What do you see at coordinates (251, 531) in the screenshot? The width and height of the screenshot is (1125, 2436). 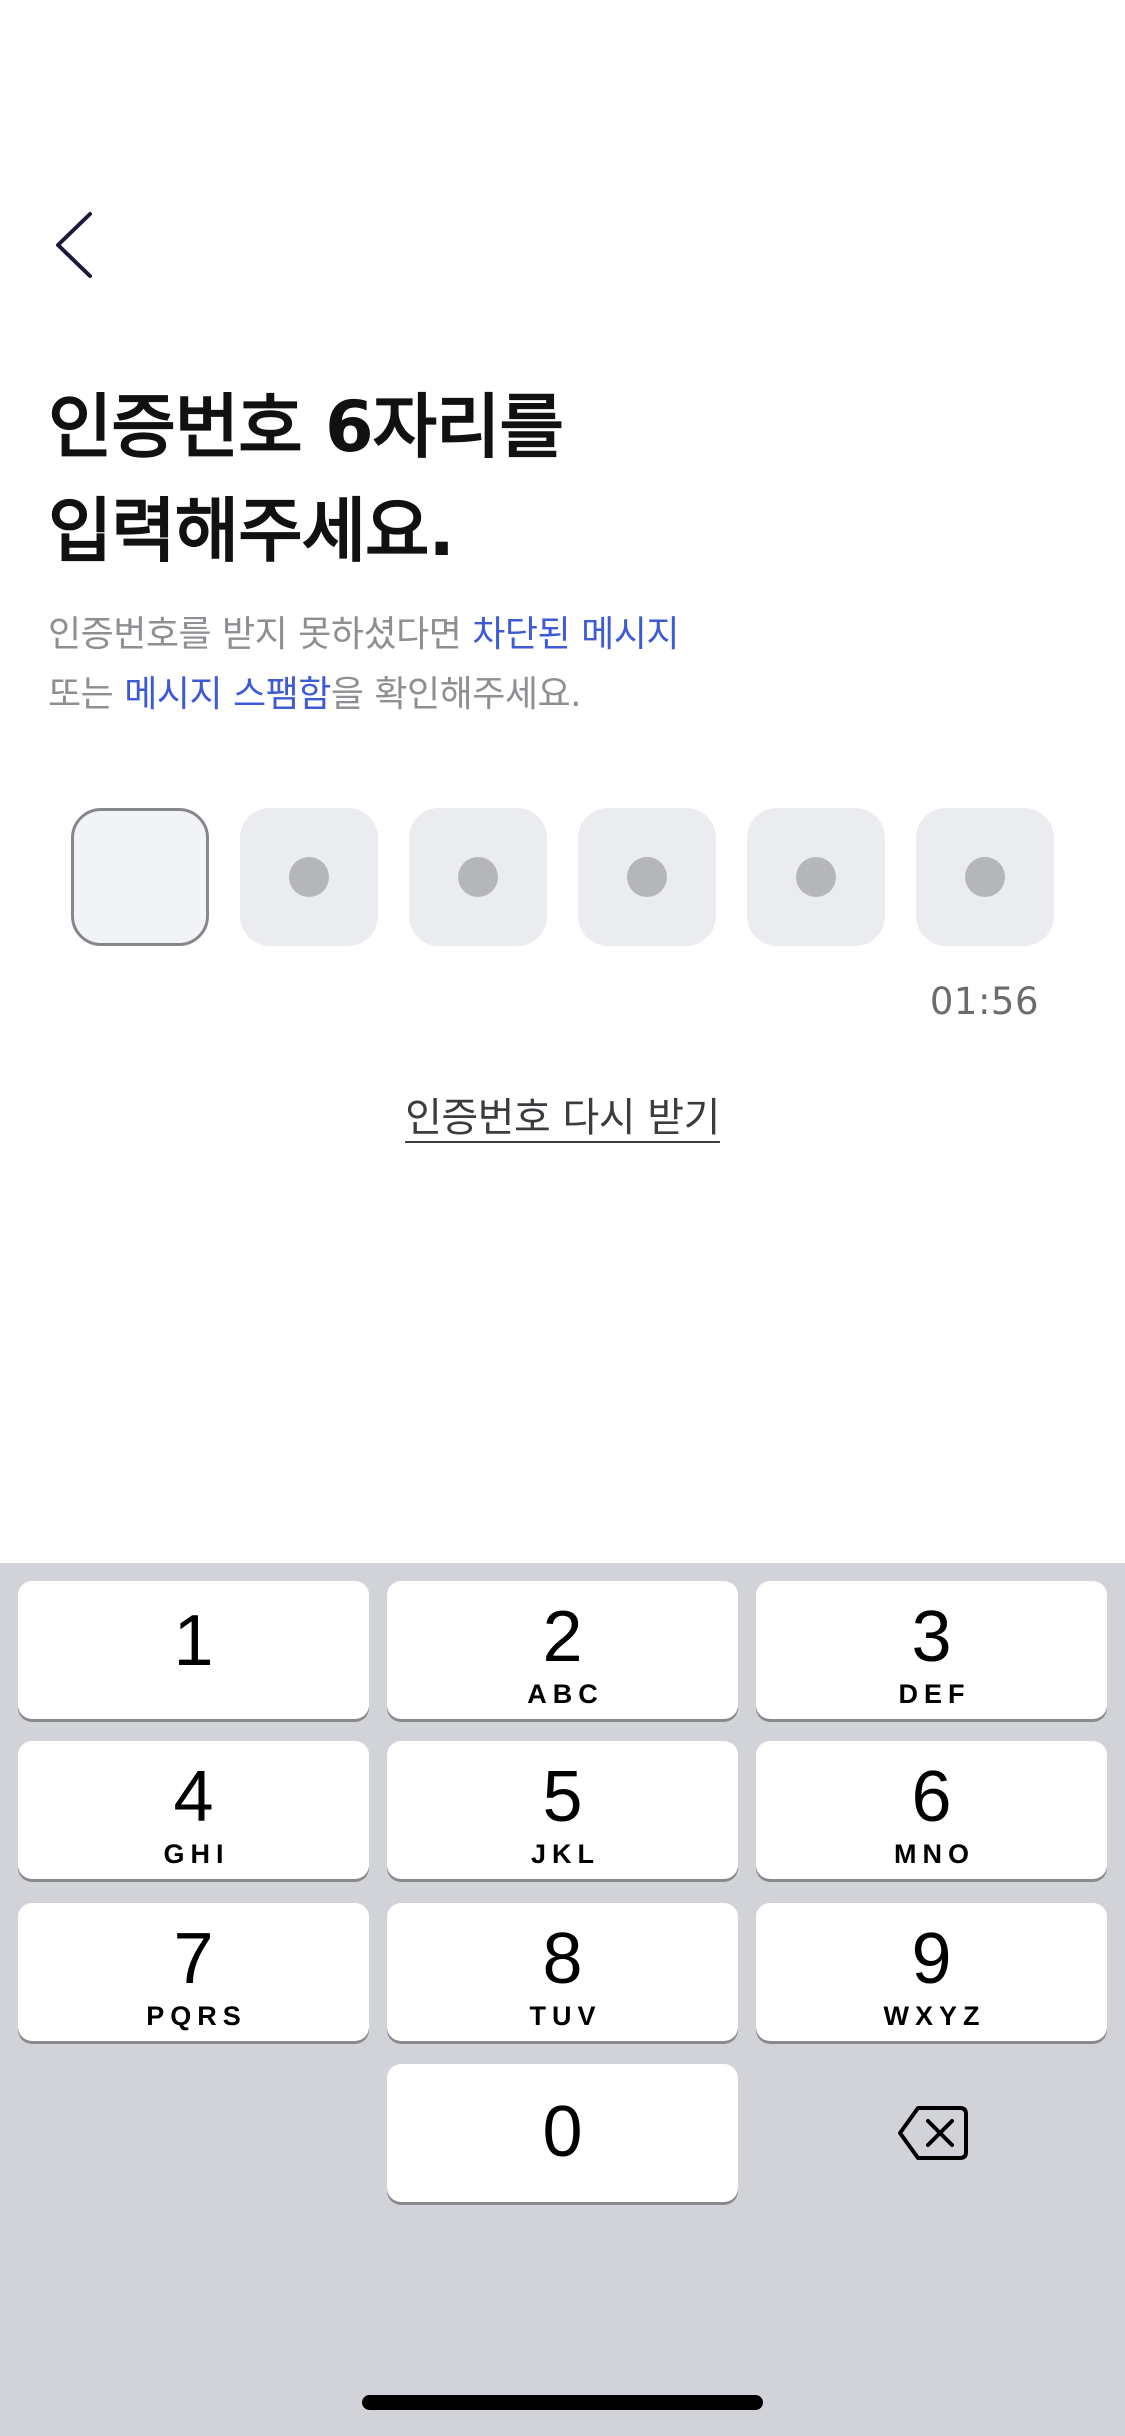 I see `title-line-2: 입력해주세요.` at bounding box center [251, 531].